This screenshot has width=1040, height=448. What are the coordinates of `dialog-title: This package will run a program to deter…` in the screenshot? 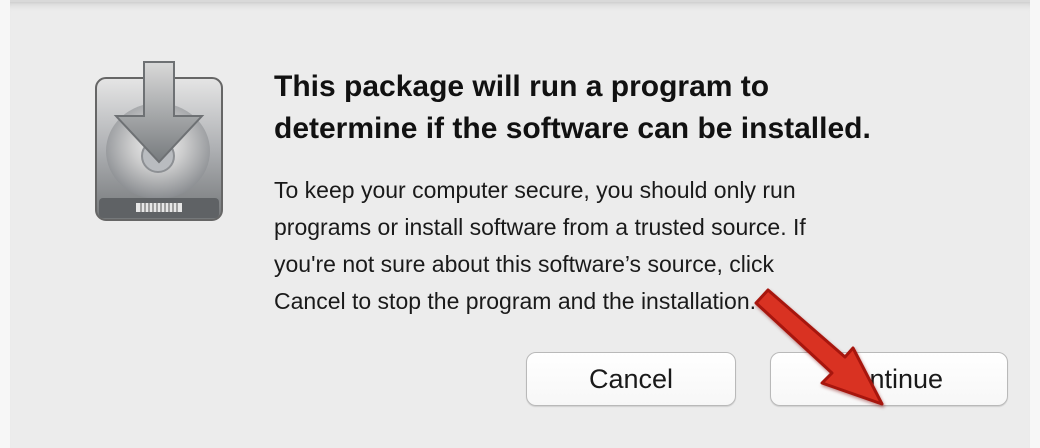 It's located at (572, 107).